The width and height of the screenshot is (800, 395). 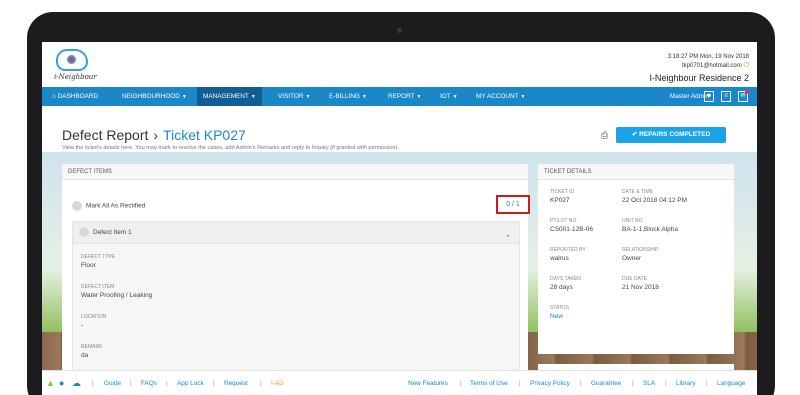 What do you see at coordinates (561, 287) in the screenshot?
I see `field-value: 28 days` at bounding box center [561, 287].